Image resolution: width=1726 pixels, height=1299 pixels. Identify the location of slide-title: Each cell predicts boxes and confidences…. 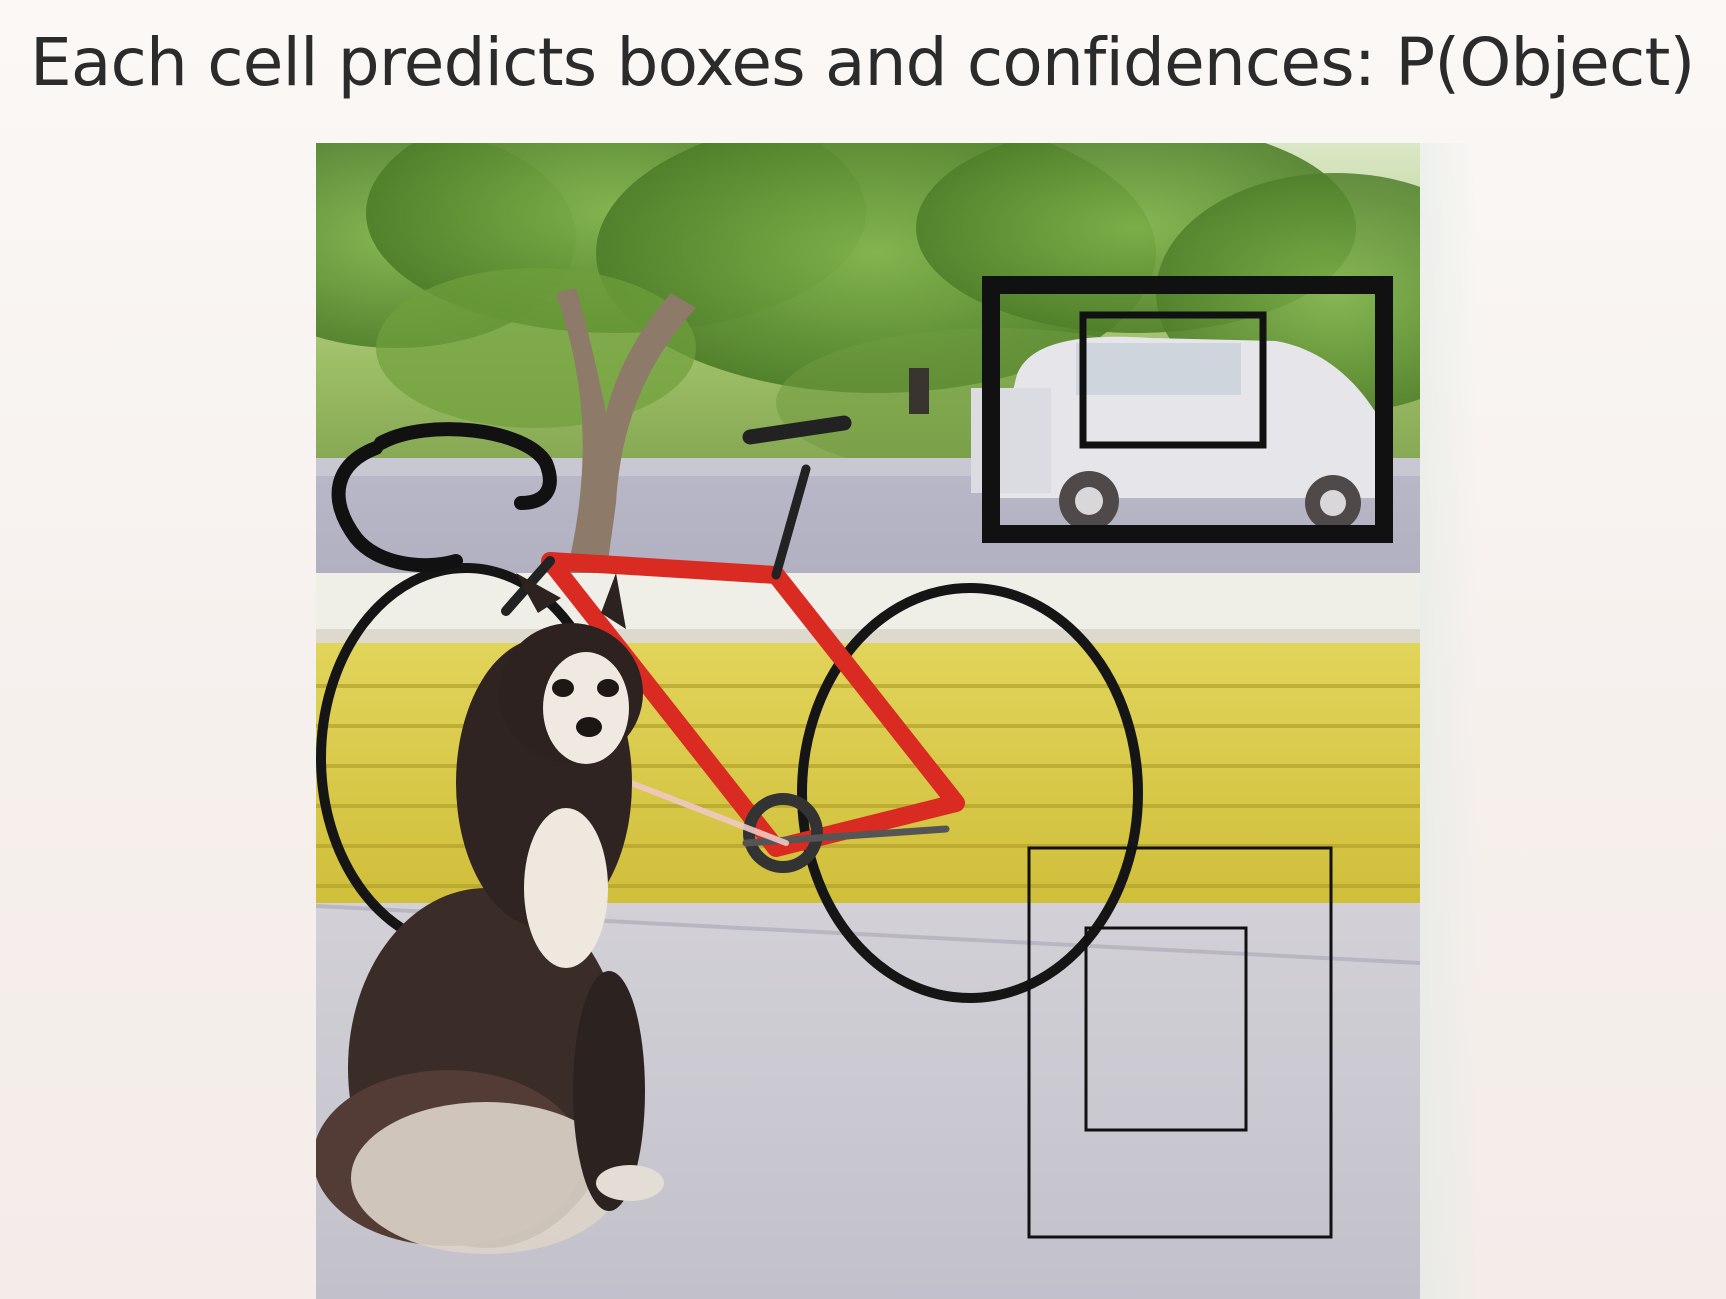
(862, 62).